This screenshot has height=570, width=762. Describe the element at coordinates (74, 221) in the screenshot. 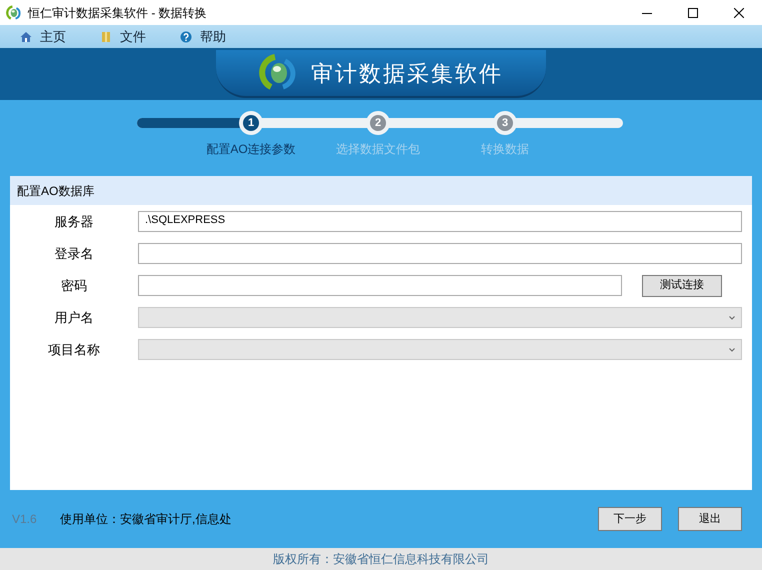

I see `field-label: 服务器` at that location.